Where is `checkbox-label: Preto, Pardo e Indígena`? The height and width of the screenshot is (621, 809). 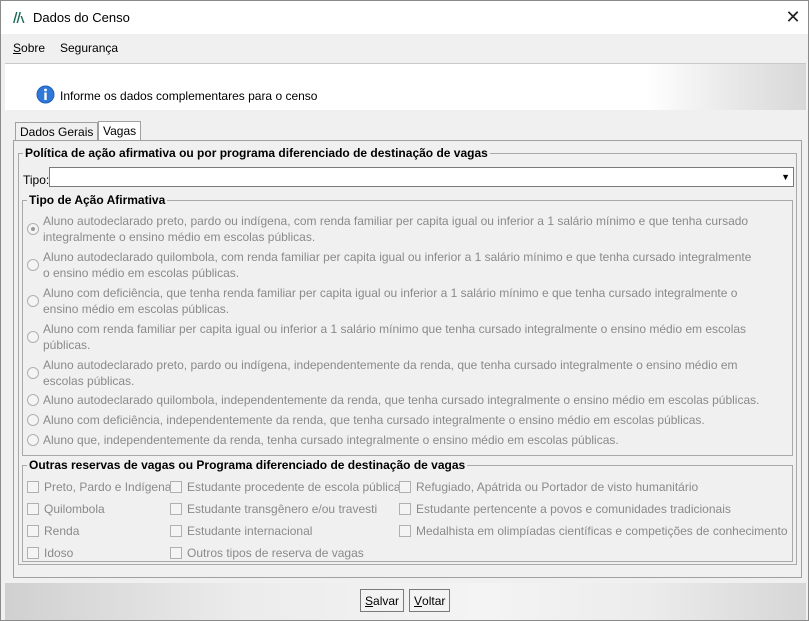
checkbox-label: Preto, Pardo e Indígena is located at coordinates (108, 487).